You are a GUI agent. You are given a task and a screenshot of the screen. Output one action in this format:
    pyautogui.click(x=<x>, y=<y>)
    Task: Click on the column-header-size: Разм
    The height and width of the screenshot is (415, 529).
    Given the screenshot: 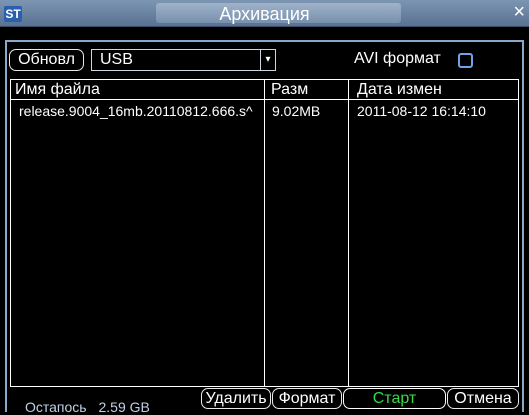 What is the action you would take?
    pyautogui.click(x=306, y=90)
    